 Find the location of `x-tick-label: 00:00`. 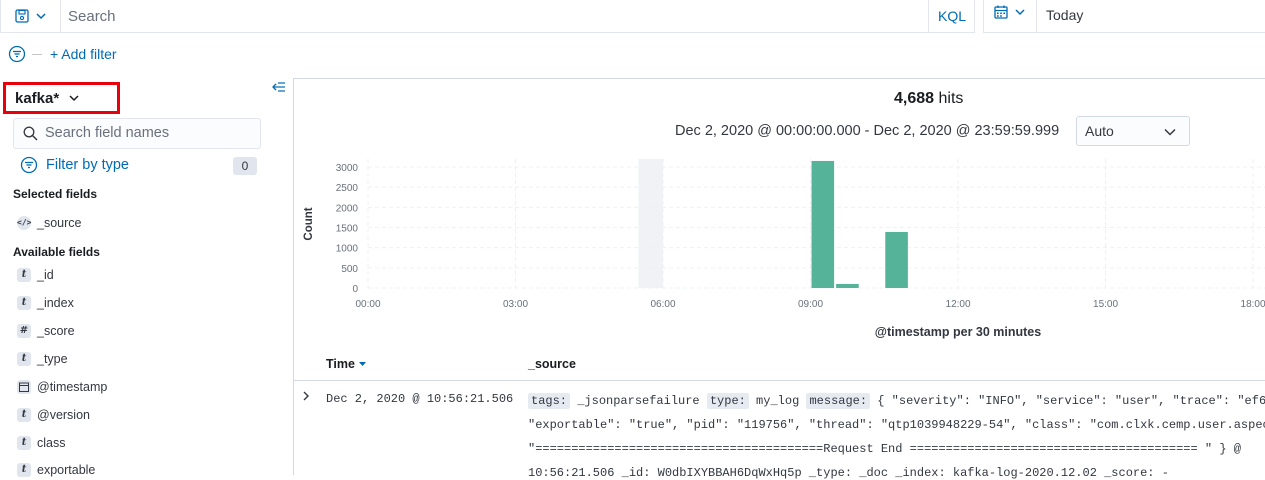

x-tick-label: 00:00 is located at coordinates (367, 304).